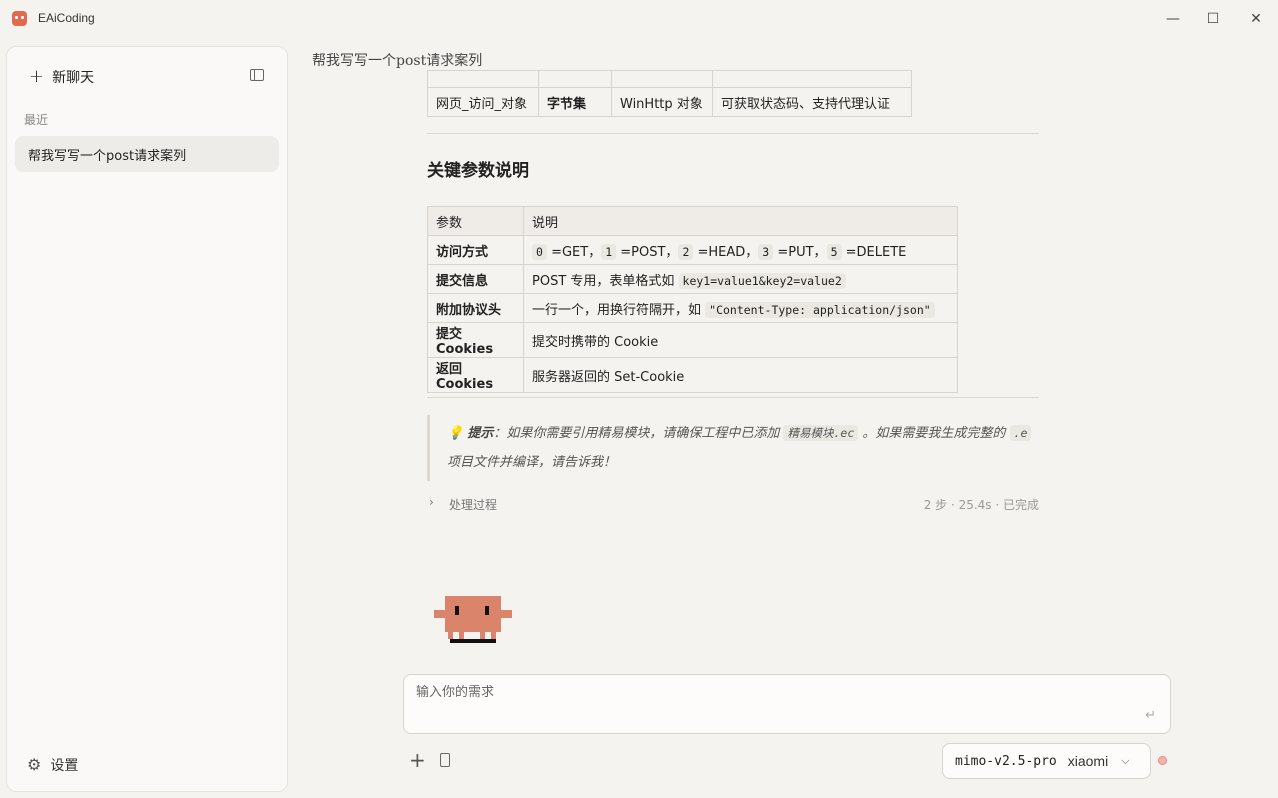  What do you see at coordinates (257, 75) in the screenshot?
I see `sidebar-toggle-icon` at bounding box center [257, 75].